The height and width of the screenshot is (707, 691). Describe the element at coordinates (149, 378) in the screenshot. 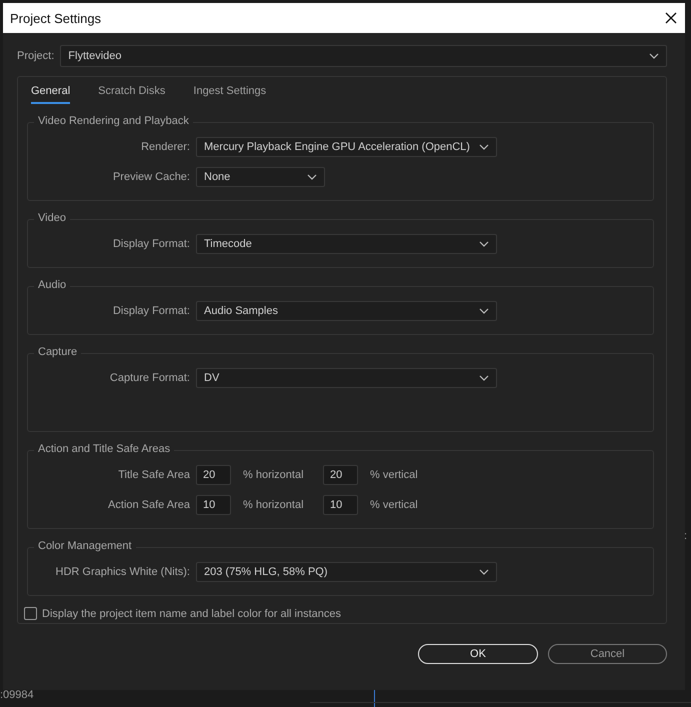

I see `field-label: Capture Format:` at that location.